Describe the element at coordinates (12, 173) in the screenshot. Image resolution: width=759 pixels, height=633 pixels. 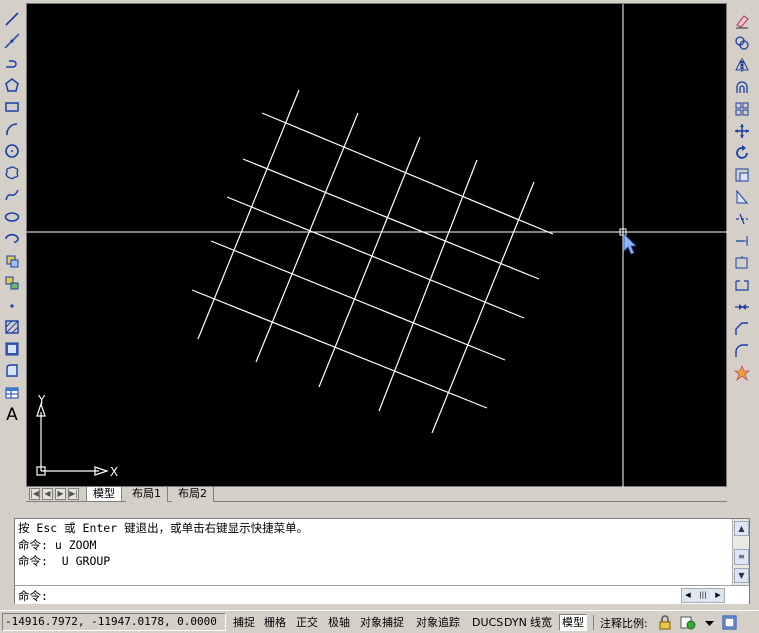
I see `revision-cloud-icon` at that location.